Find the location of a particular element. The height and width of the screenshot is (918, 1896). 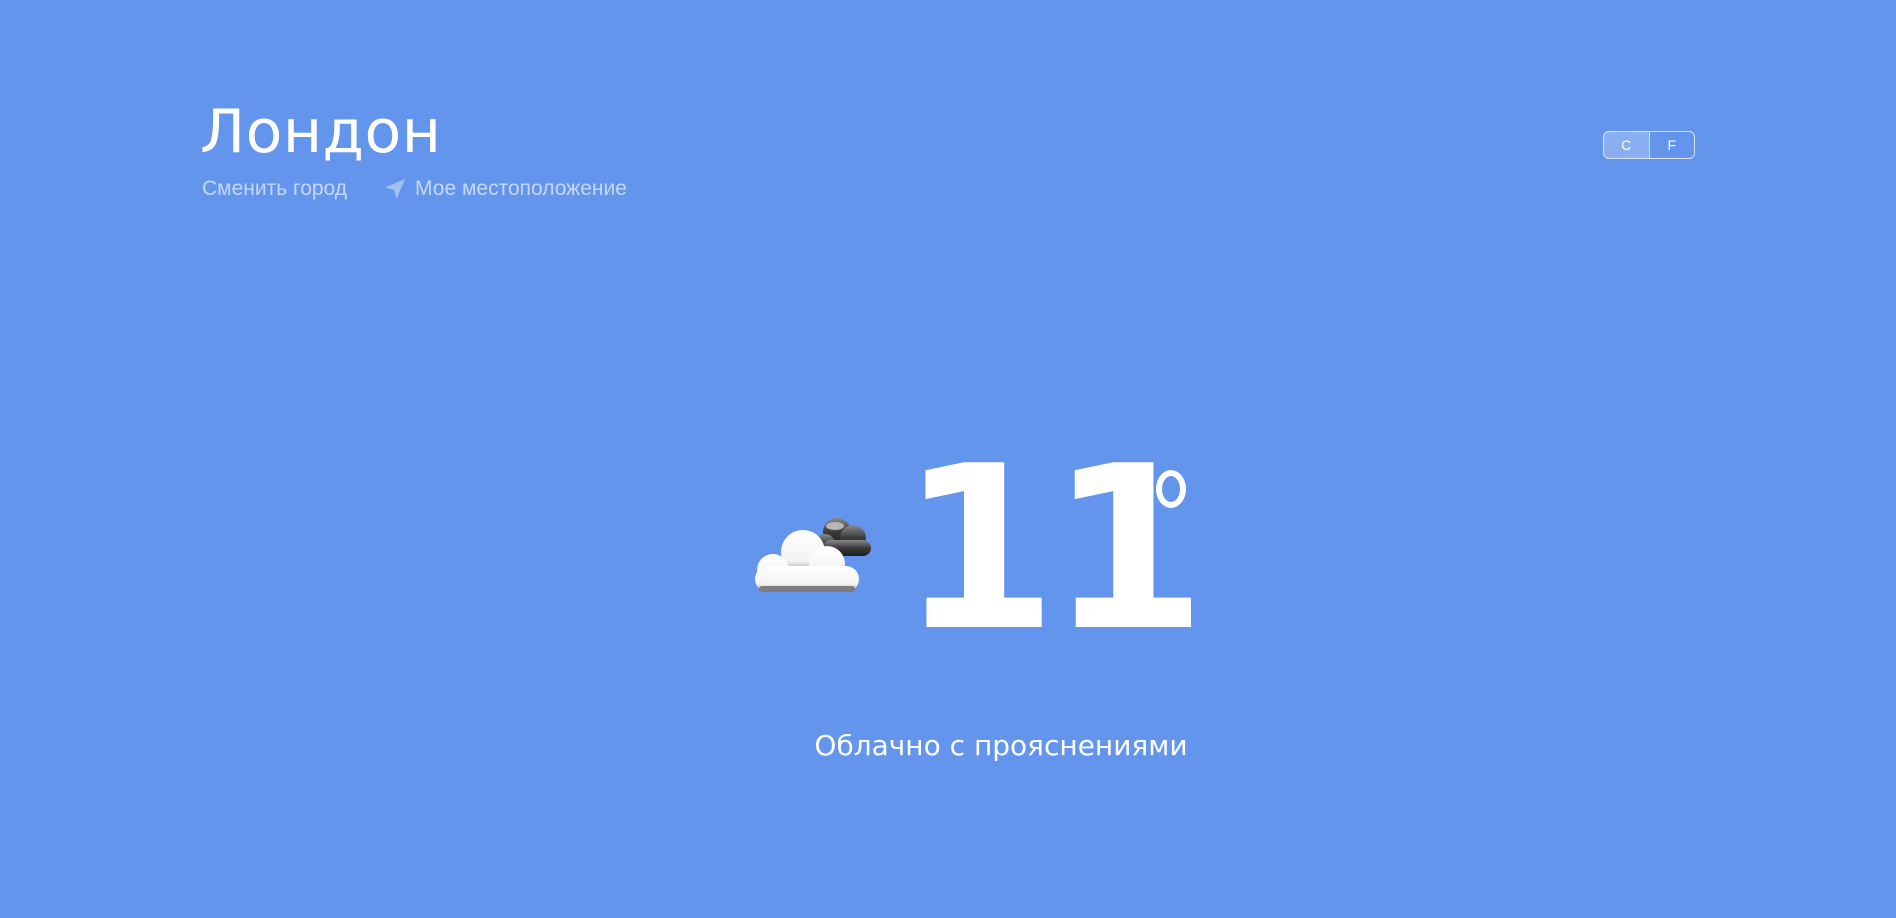

my-location-label: Мое местоположение is located at coordinates (521, 188).